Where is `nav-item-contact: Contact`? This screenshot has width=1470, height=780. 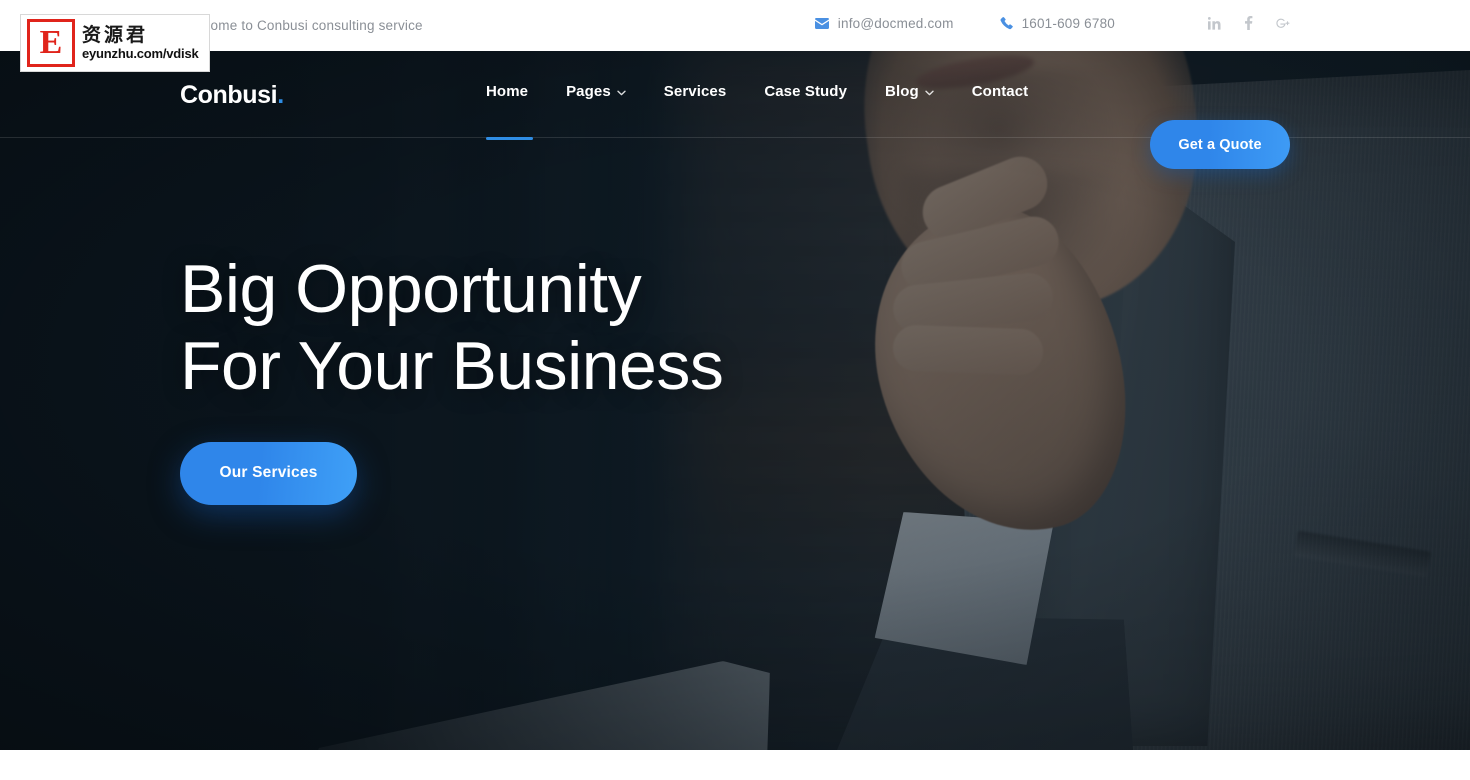
nav-item-contact: Contact is located at coordinates (1000, 91).